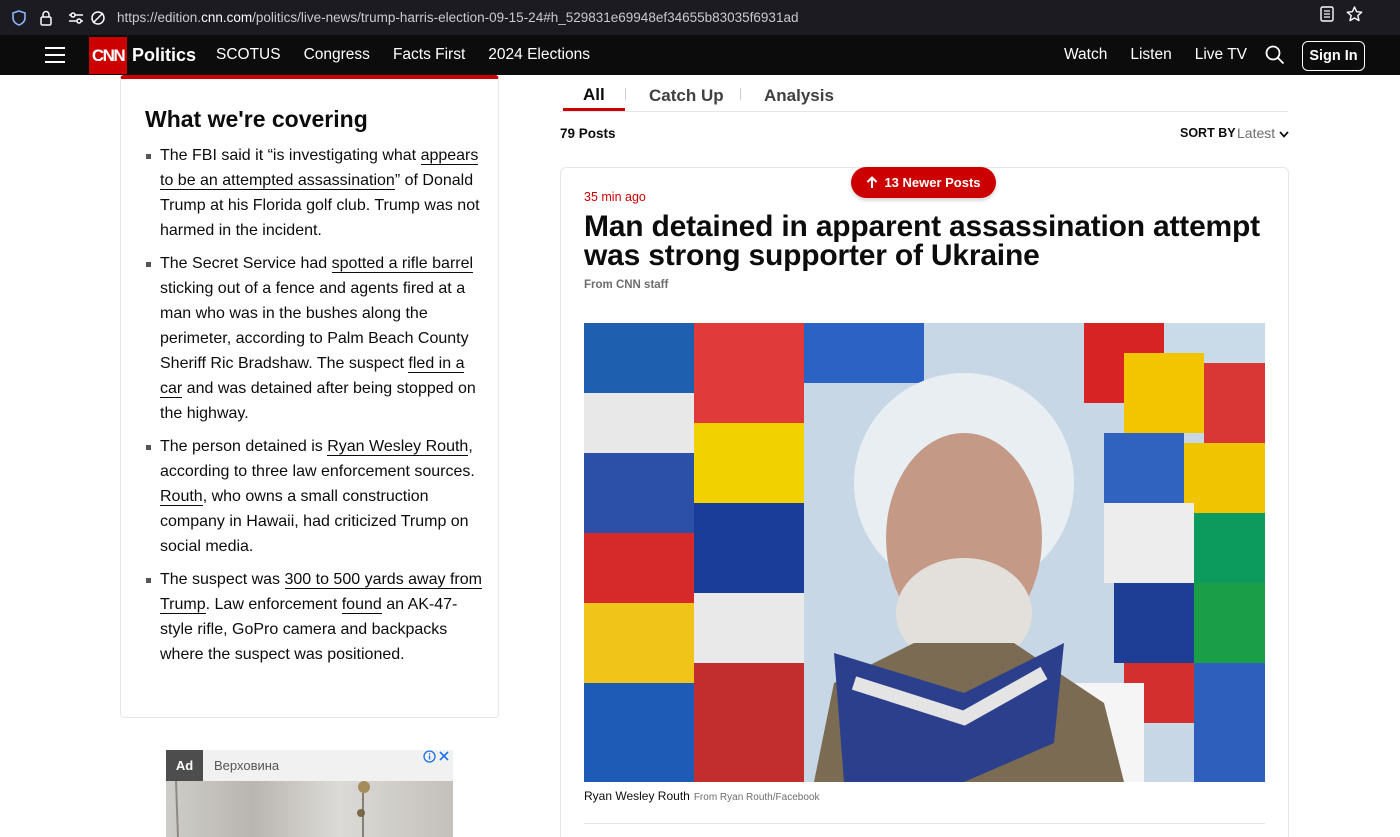 This screenshot has height=837, width=1400. I want to click on post-byline: From CNN staff, so click(626, 285).